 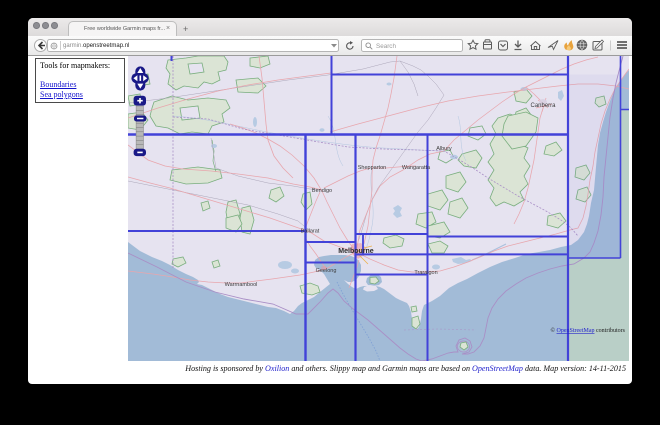 What do you see at coordinates (444, 149) in the screenshot?
I see `svg-text: Albury` at bounding box center [444, 149].